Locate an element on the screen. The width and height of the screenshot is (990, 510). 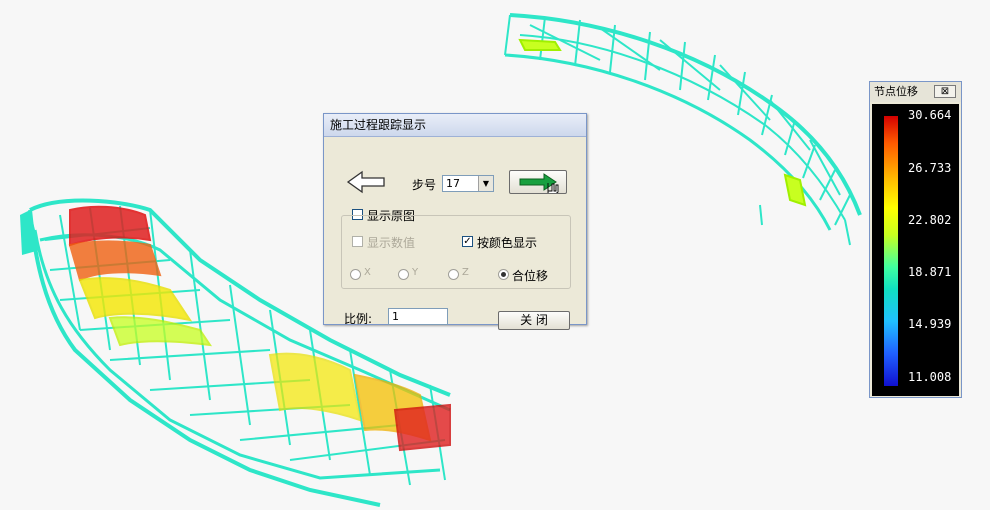
right-arrow-icon is located at coordinates (539, 184).